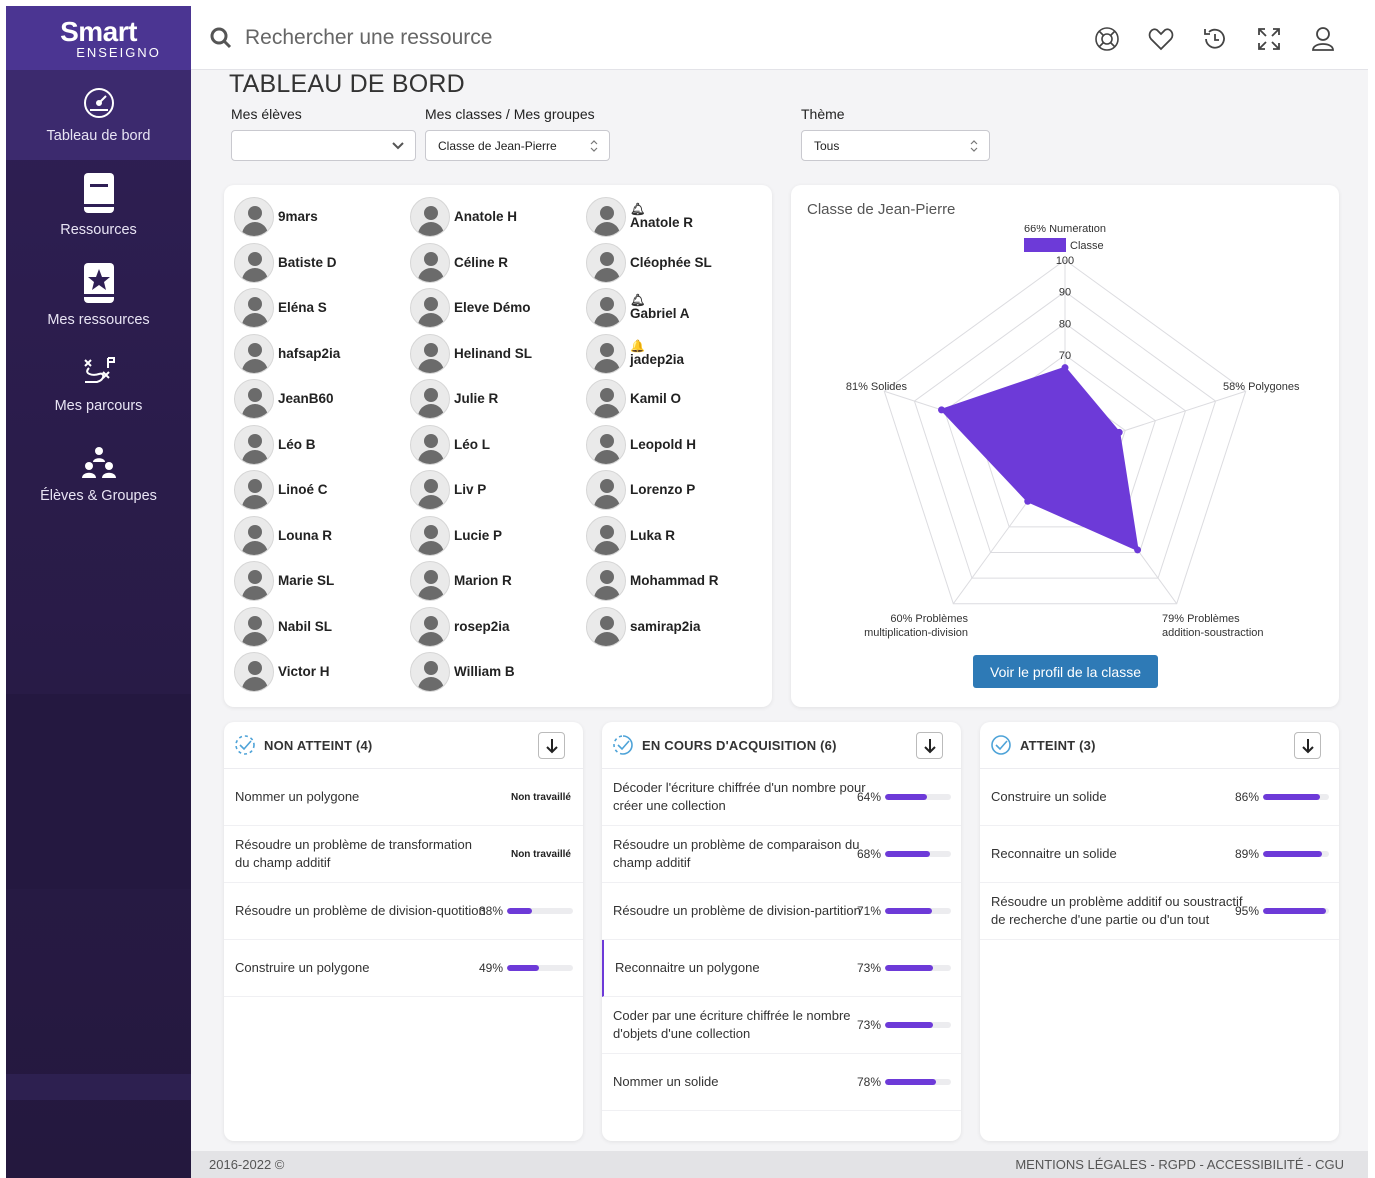 Image resolution: width=1375 pixels, height=1178 pixels. Describe the element at coordinates (319, 217) in the screenshot. I see `student-item: 9mars` at that location.